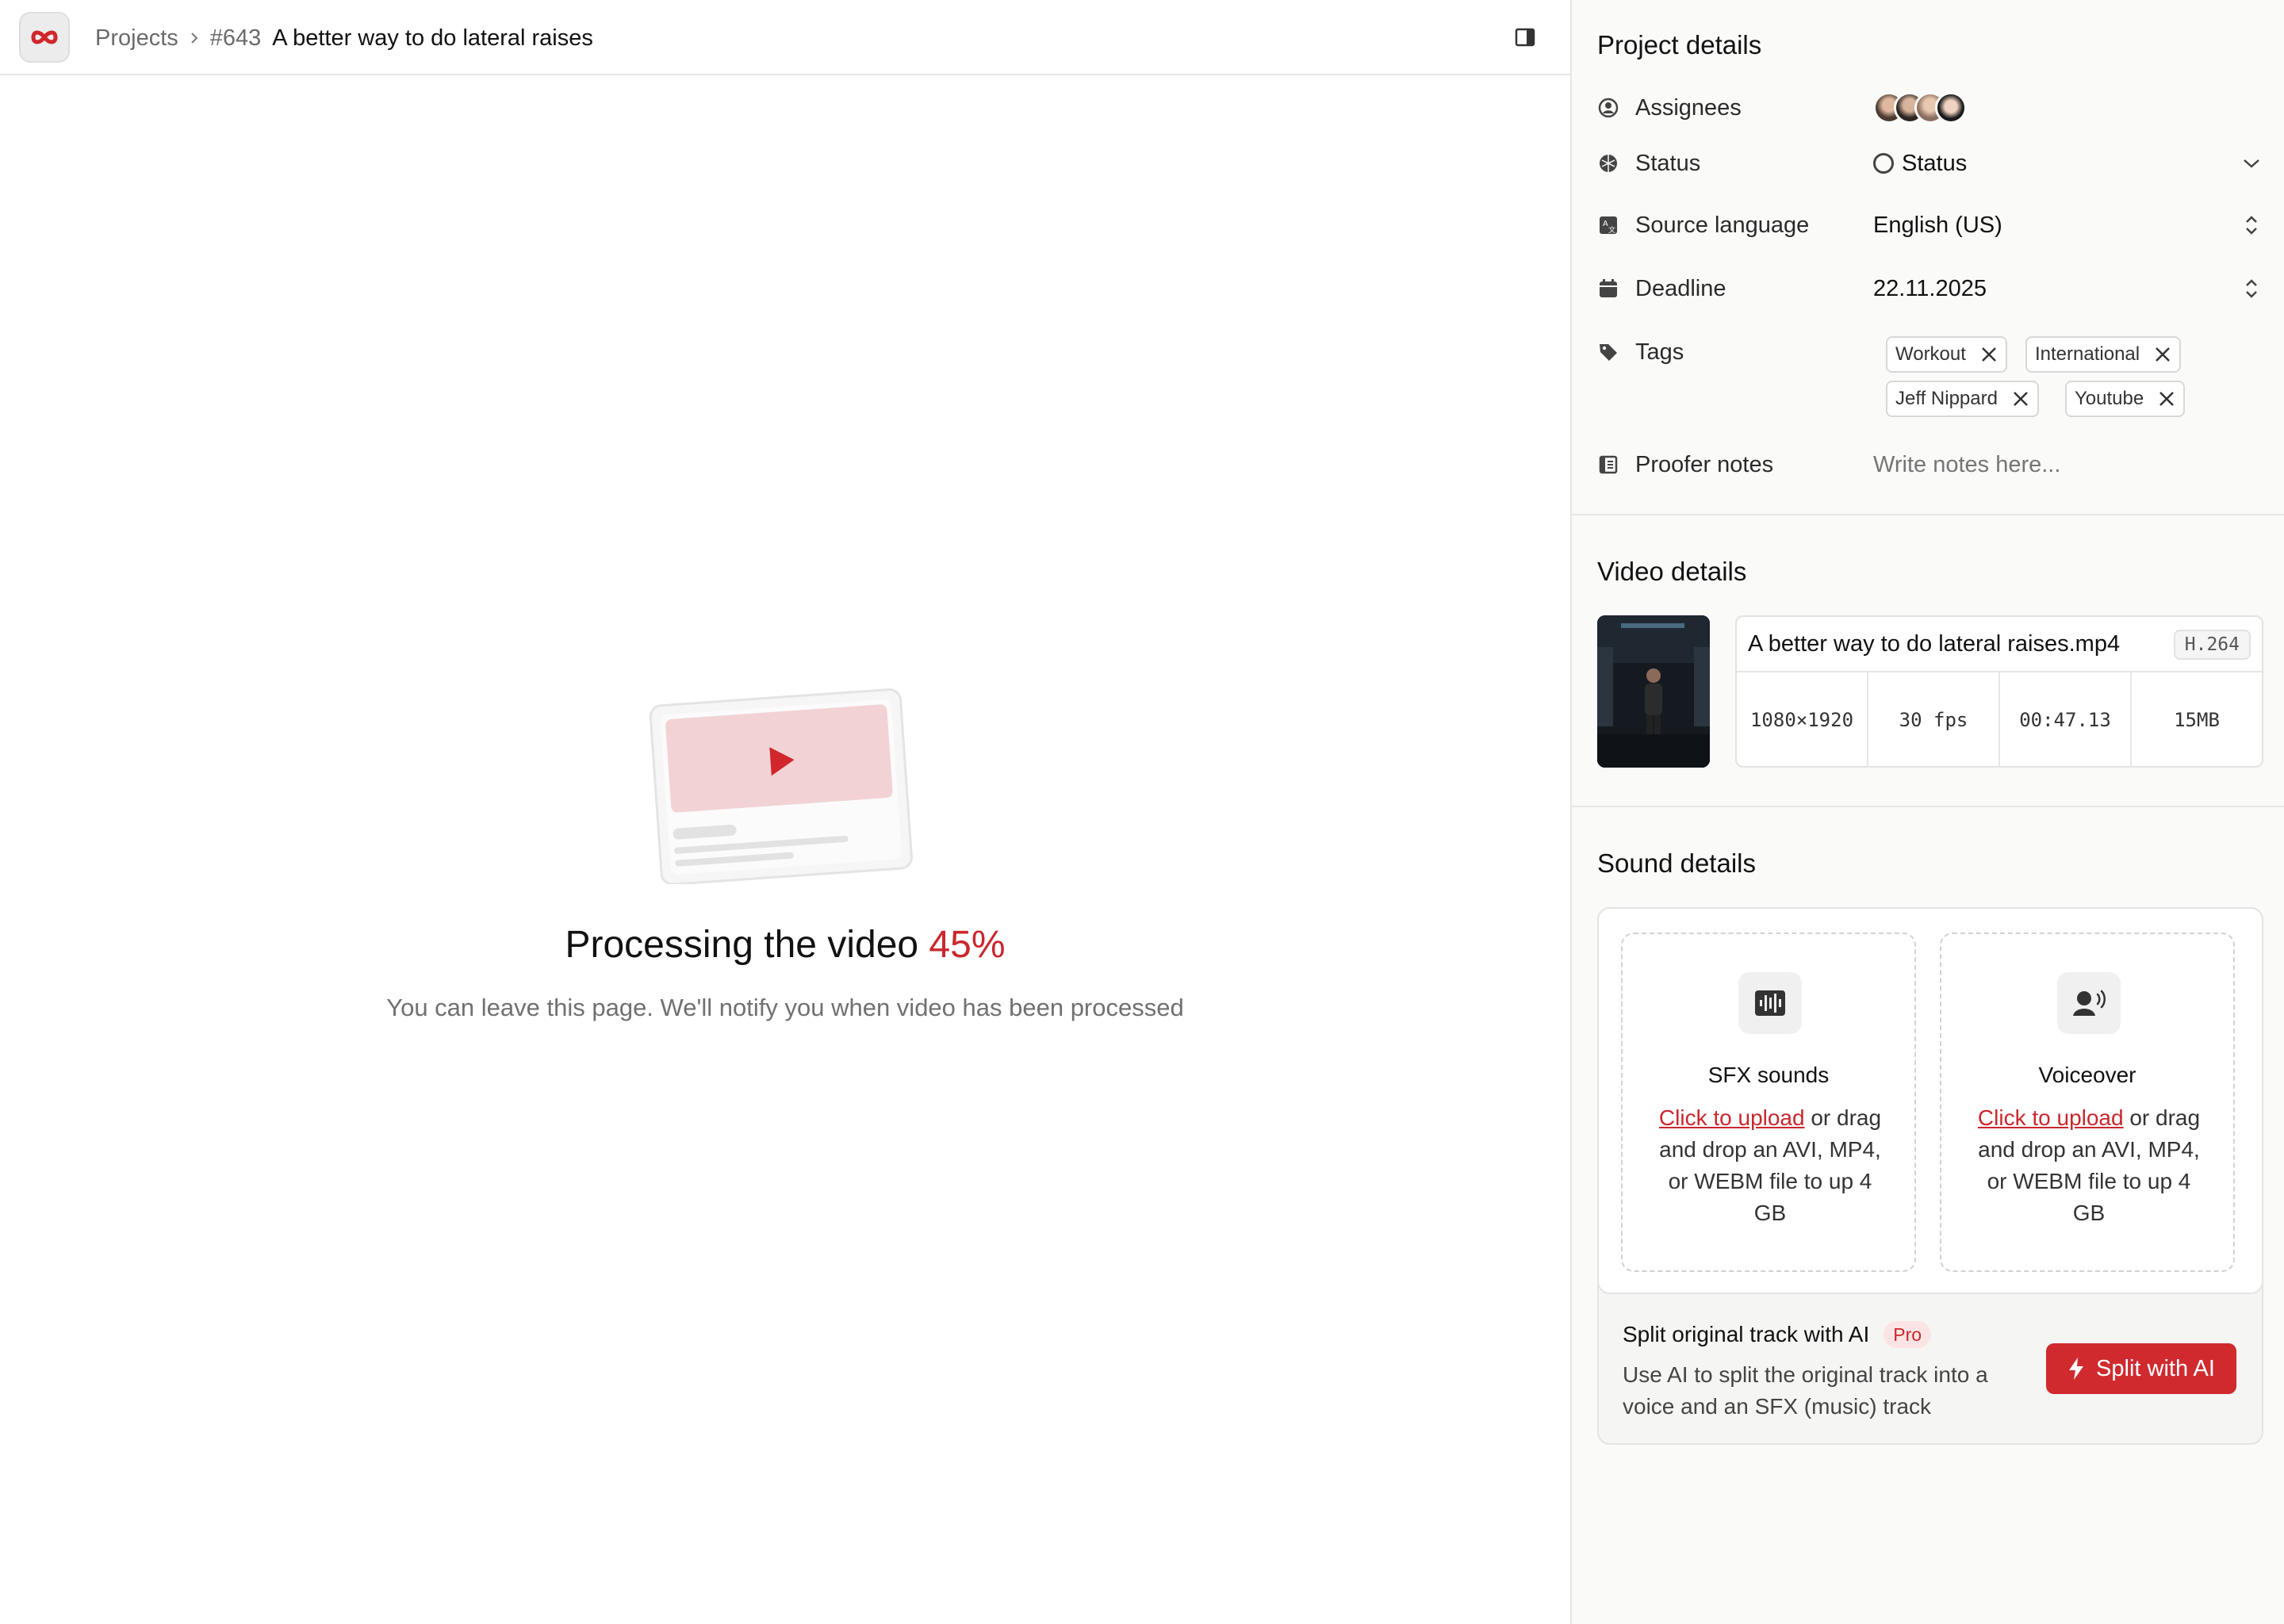  What do you see at coordinates (1770, 1003) in the screenshot?
I see `audio-waveform-icon` at bounding box center [1770, 1003].